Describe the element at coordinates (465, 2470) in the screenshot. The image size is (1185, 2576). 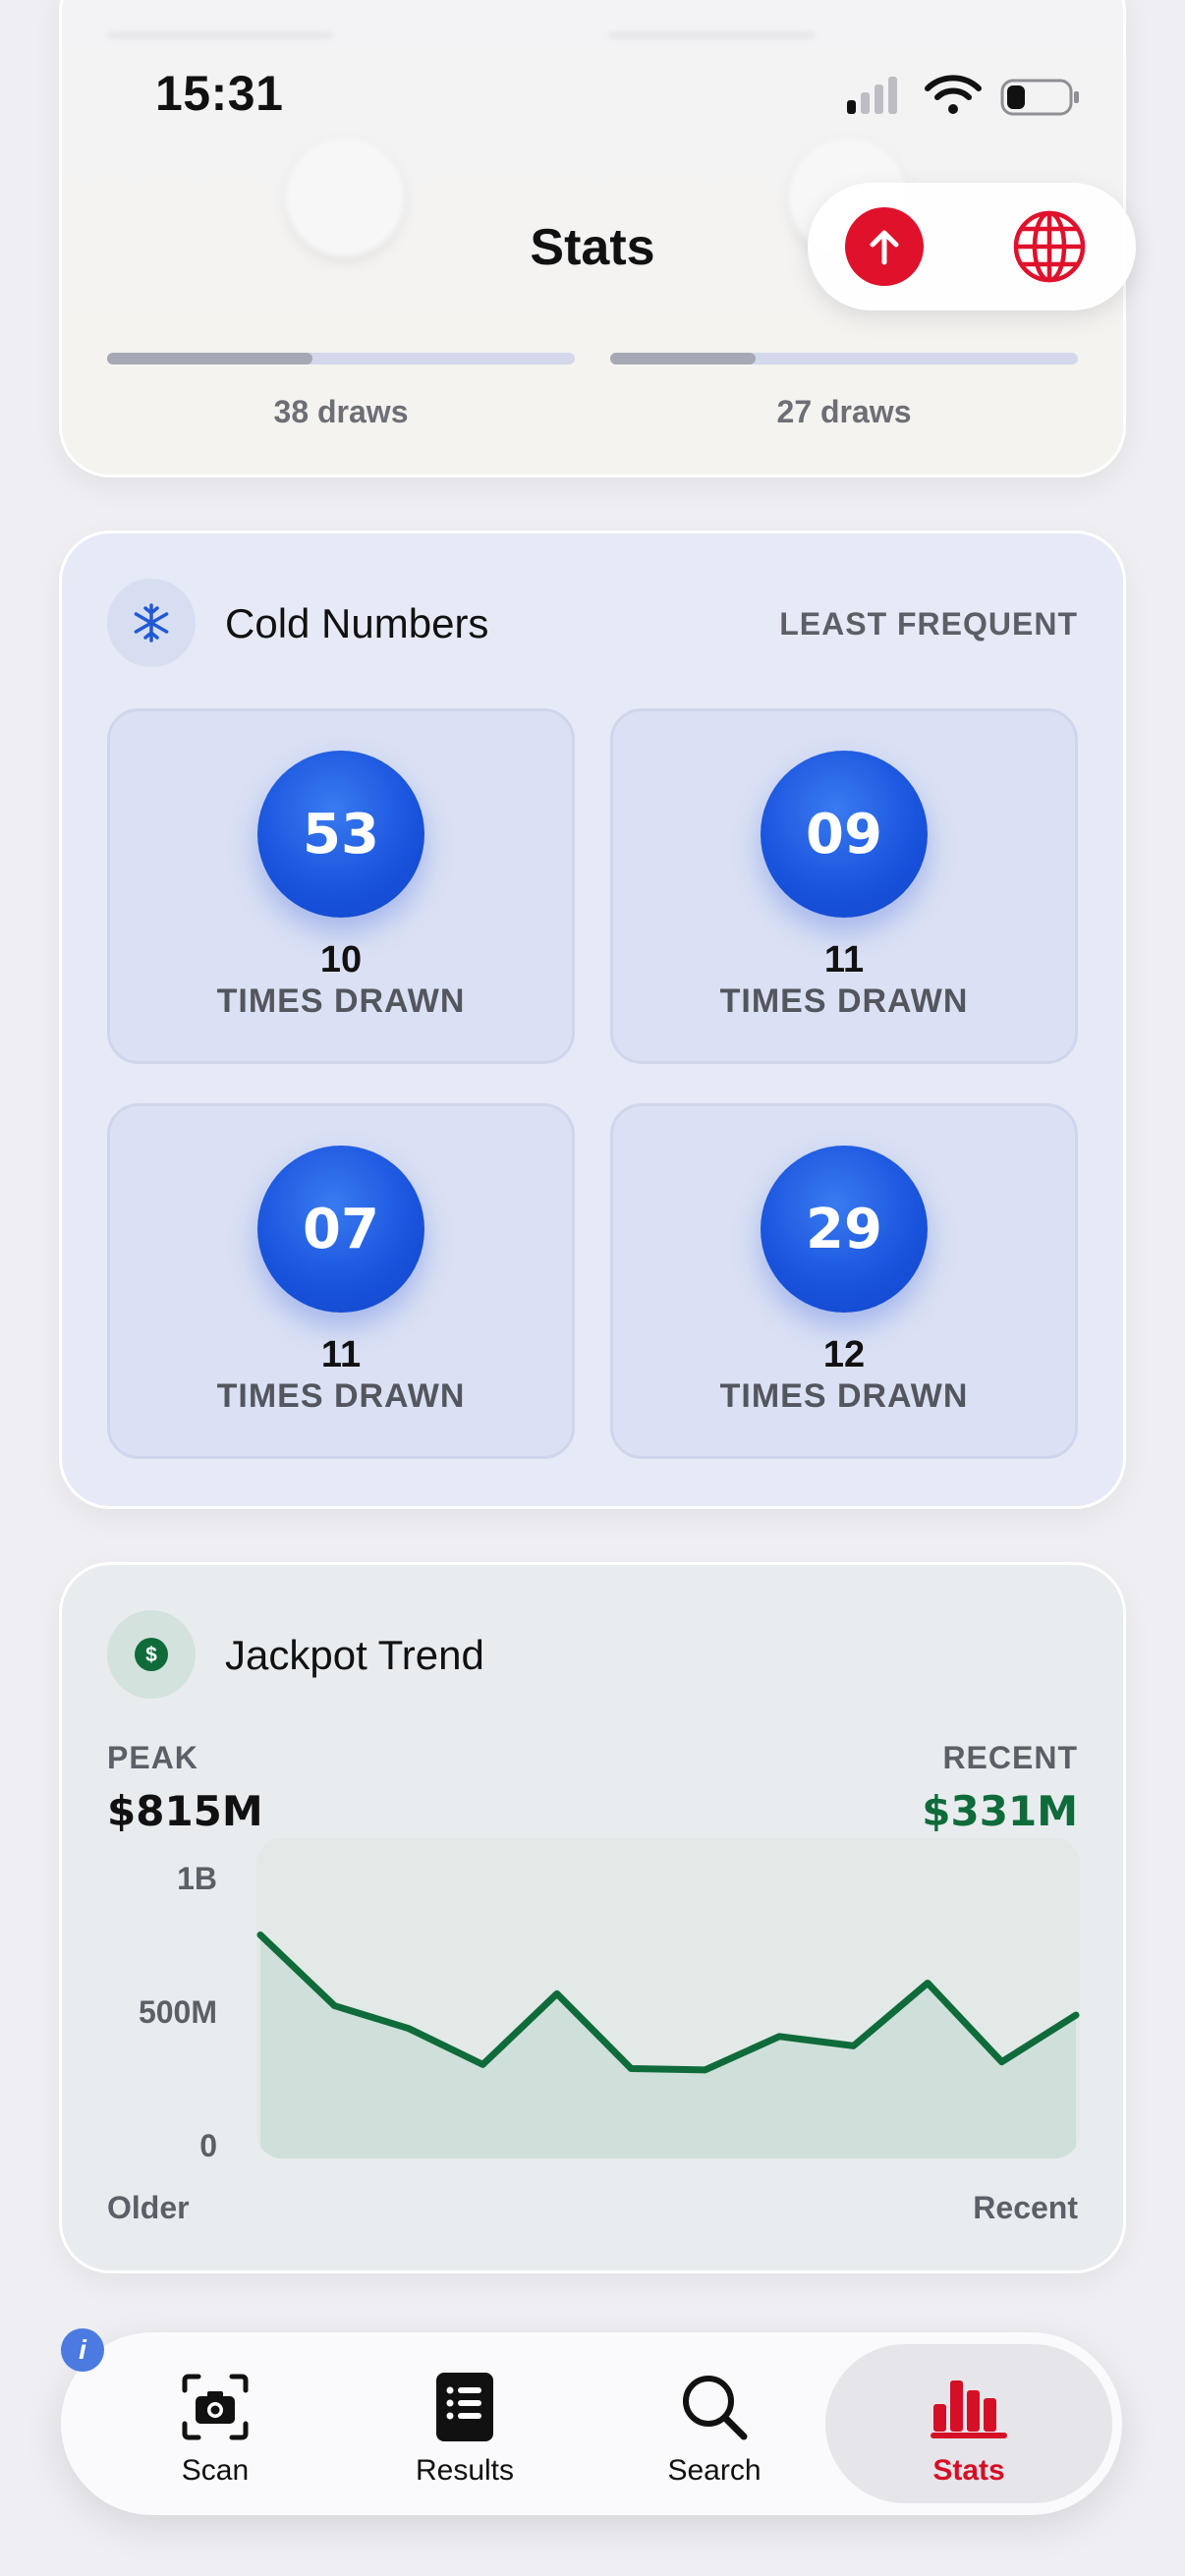
I see `tab-label: Results` at that location.